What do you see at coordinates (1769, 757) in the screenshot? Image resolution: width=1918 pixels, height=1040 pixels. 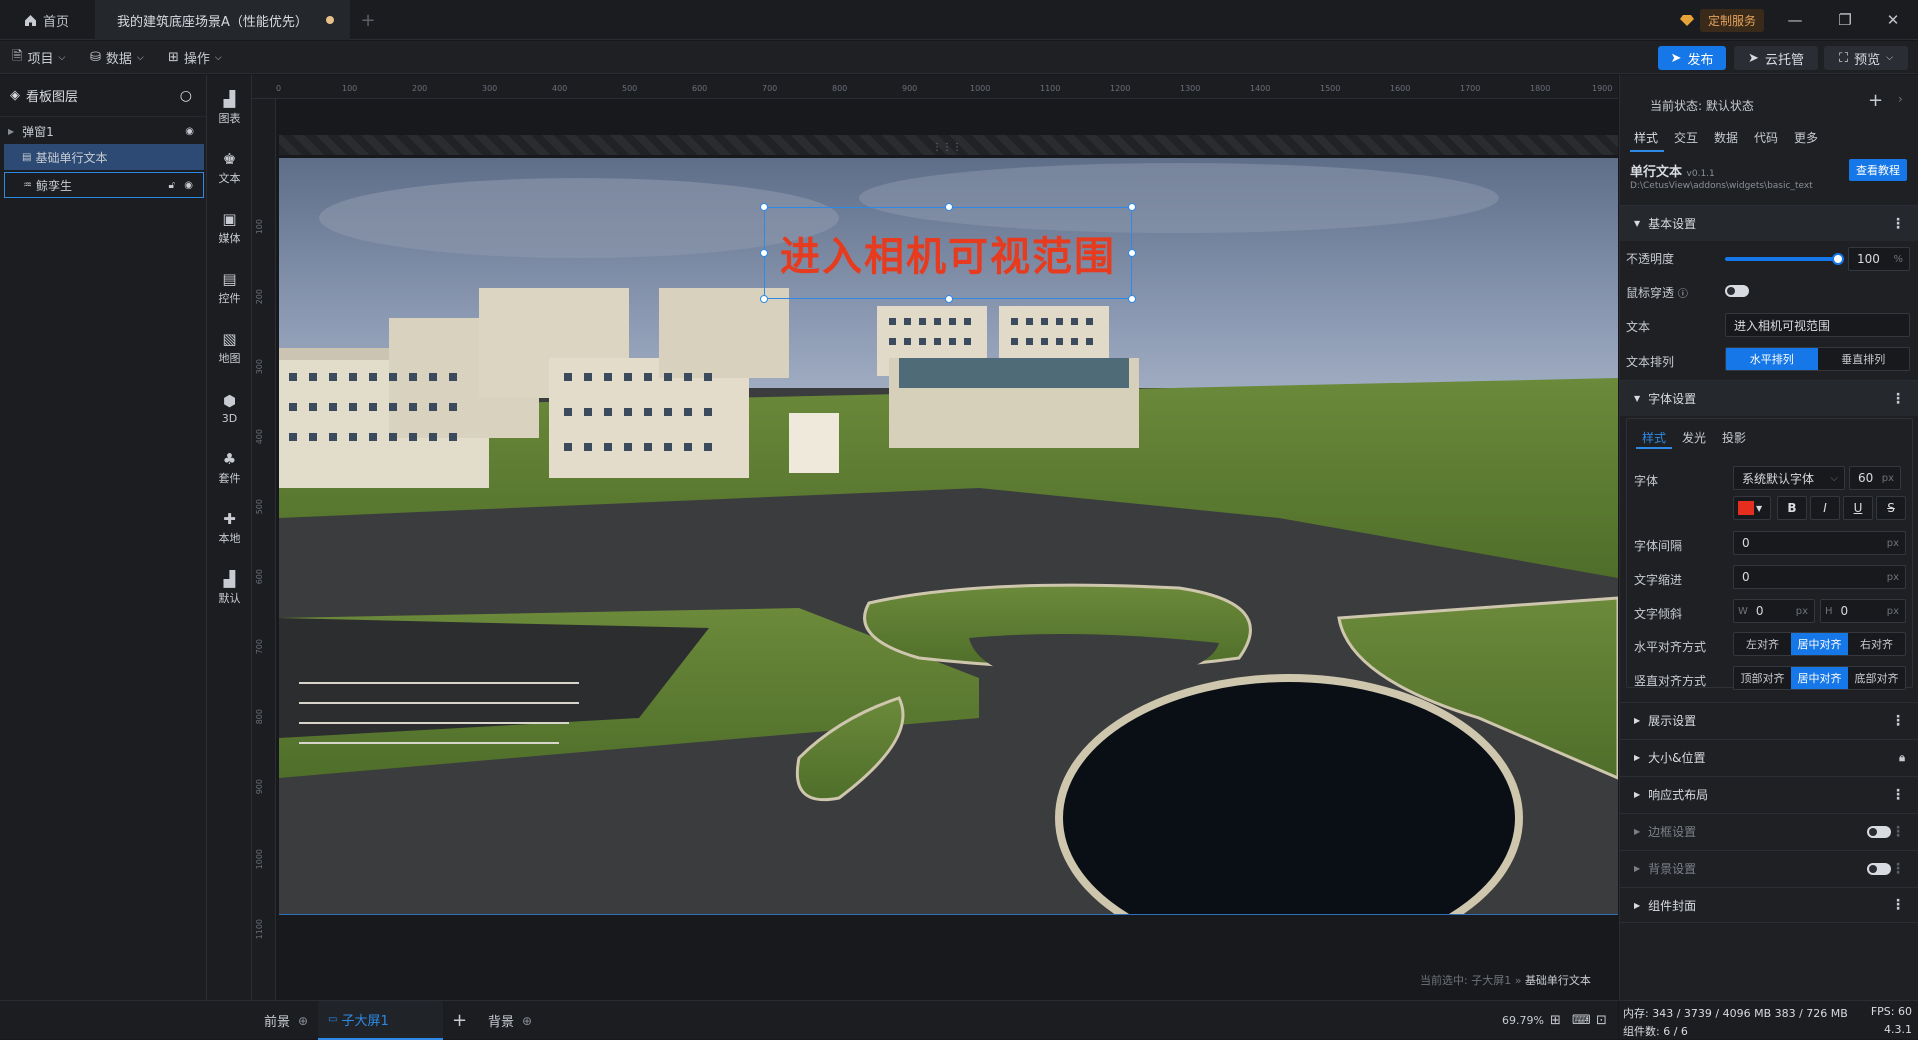 I see `section-size-position: ▶ 大小&位置 🔒︎` at bounding box center [1769, 757].